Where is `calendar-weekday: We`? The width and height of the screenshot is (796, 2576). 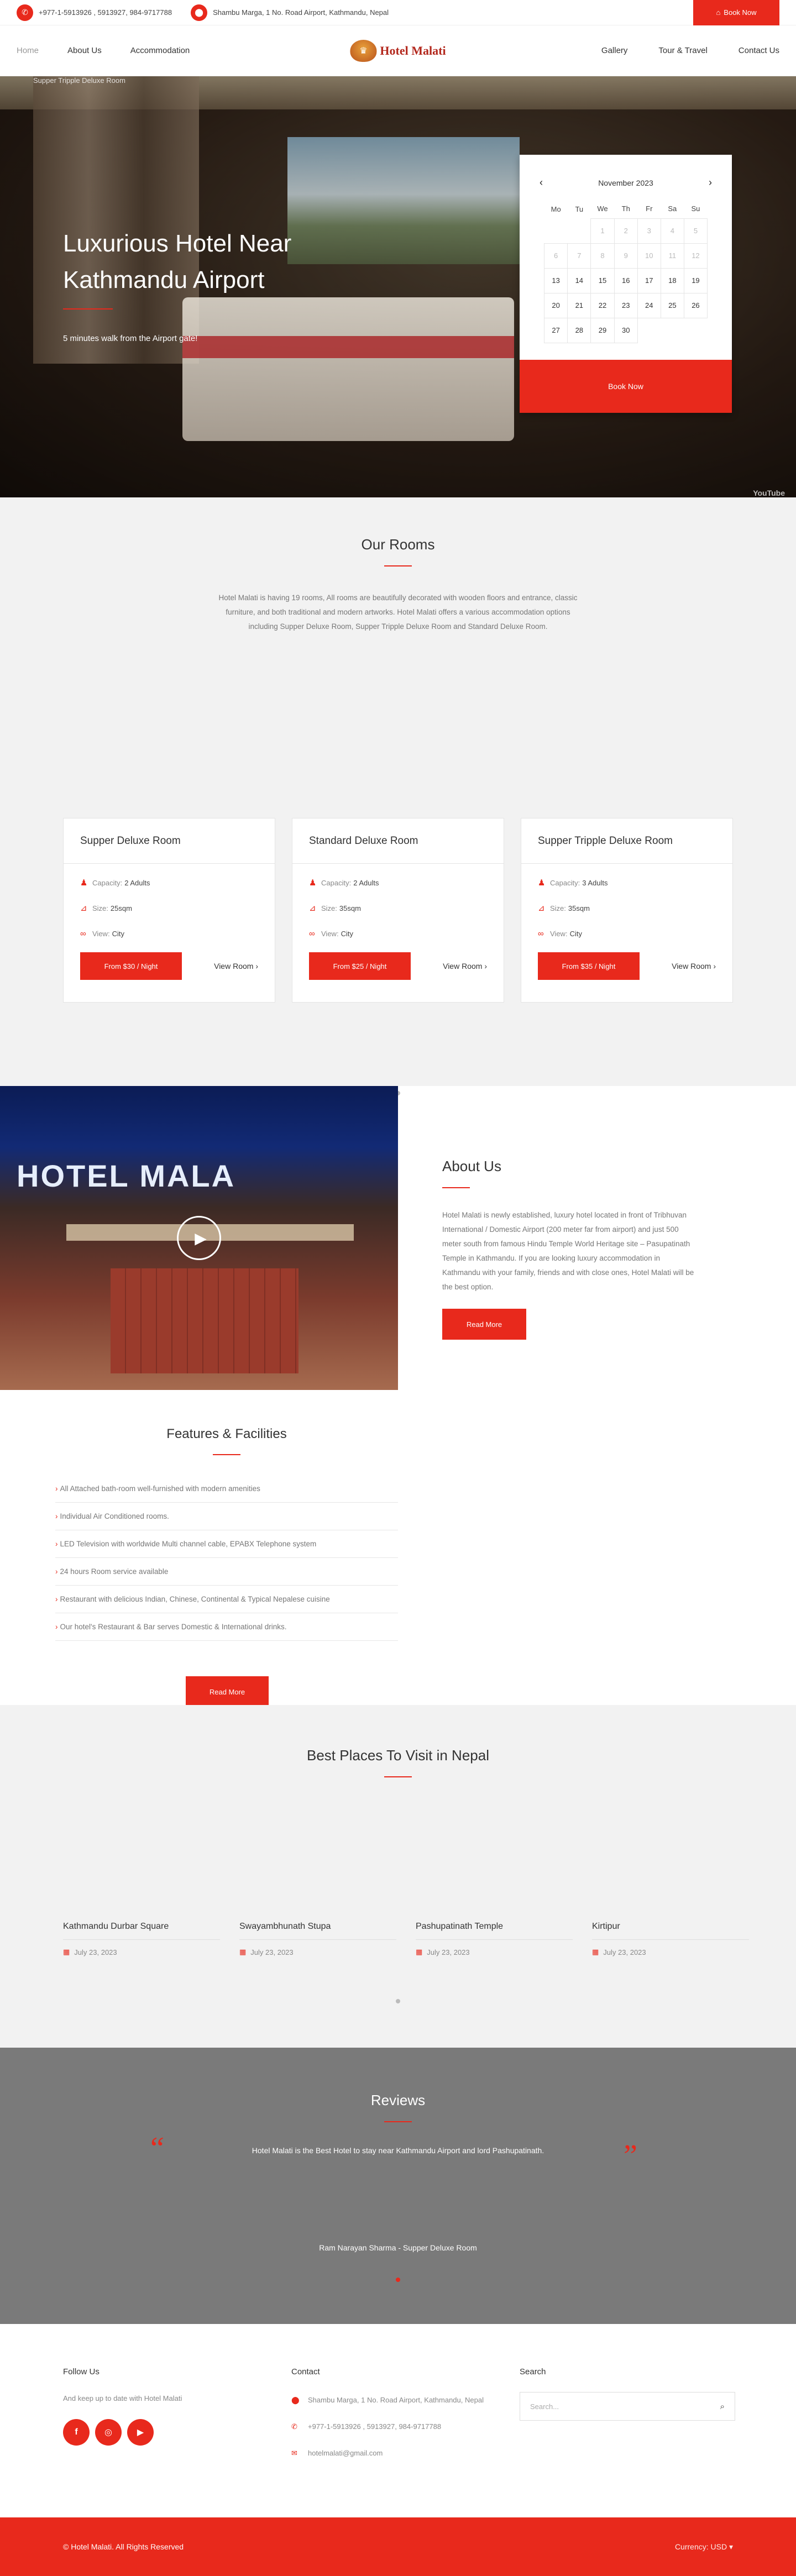
calendar-weekday: We is located at coordinates (602, 208).